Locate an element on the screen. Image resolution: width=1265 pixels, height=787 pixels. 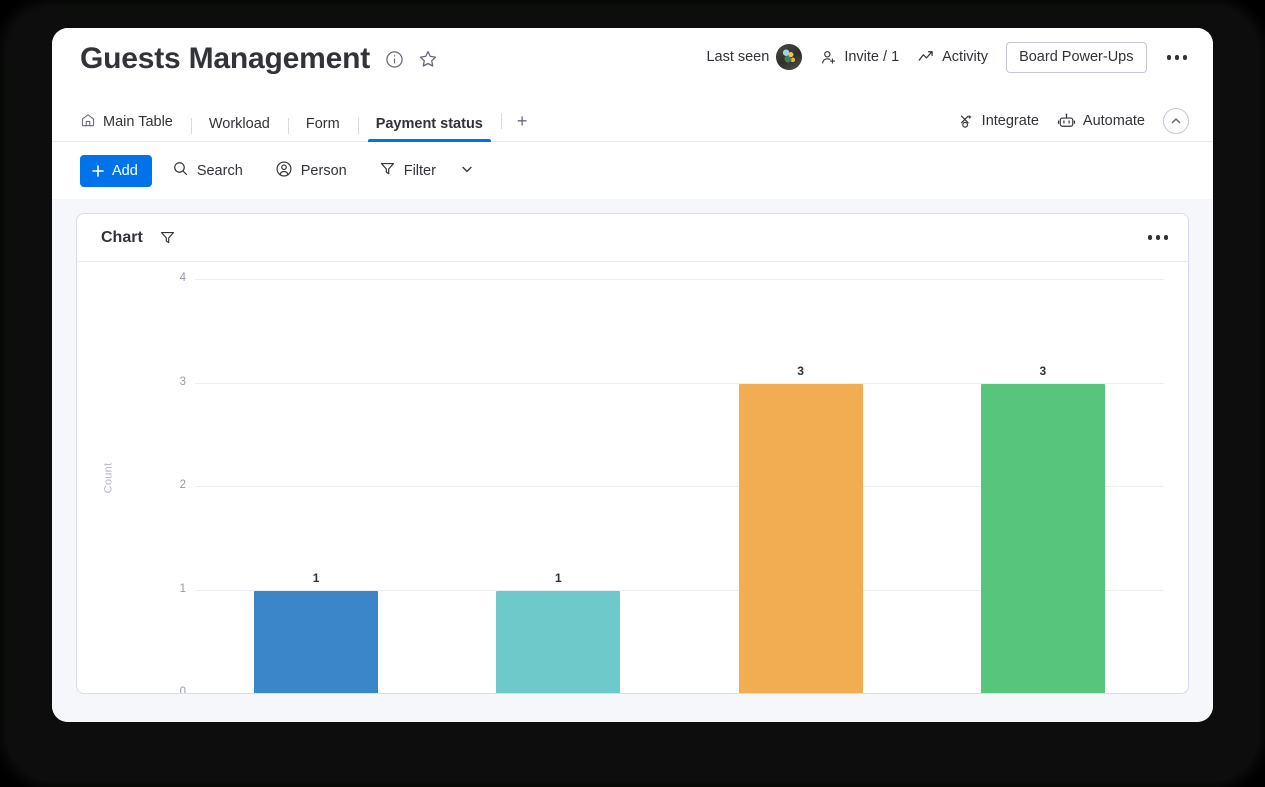
invite-button: Invite / 1 is located at coordinates (859, 57).